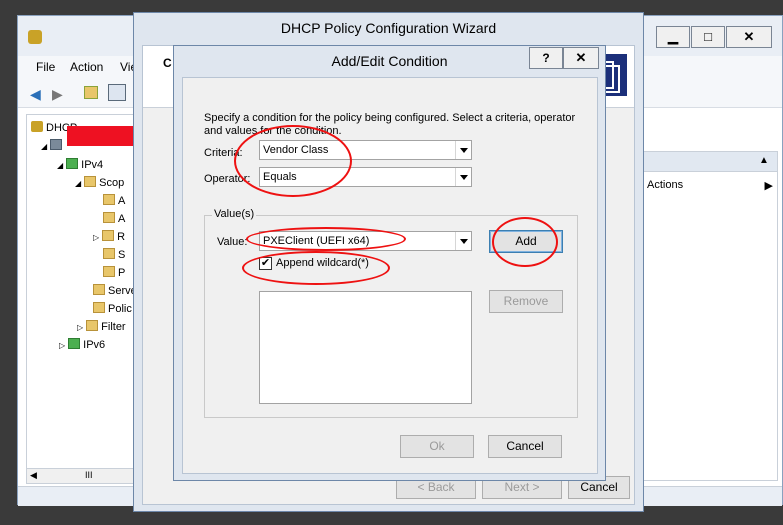 Image resolution: width=783 pixels, height=525 pixels. I want to click on tree-item-ipv6: ▷ IPv6, so click(82, 344).